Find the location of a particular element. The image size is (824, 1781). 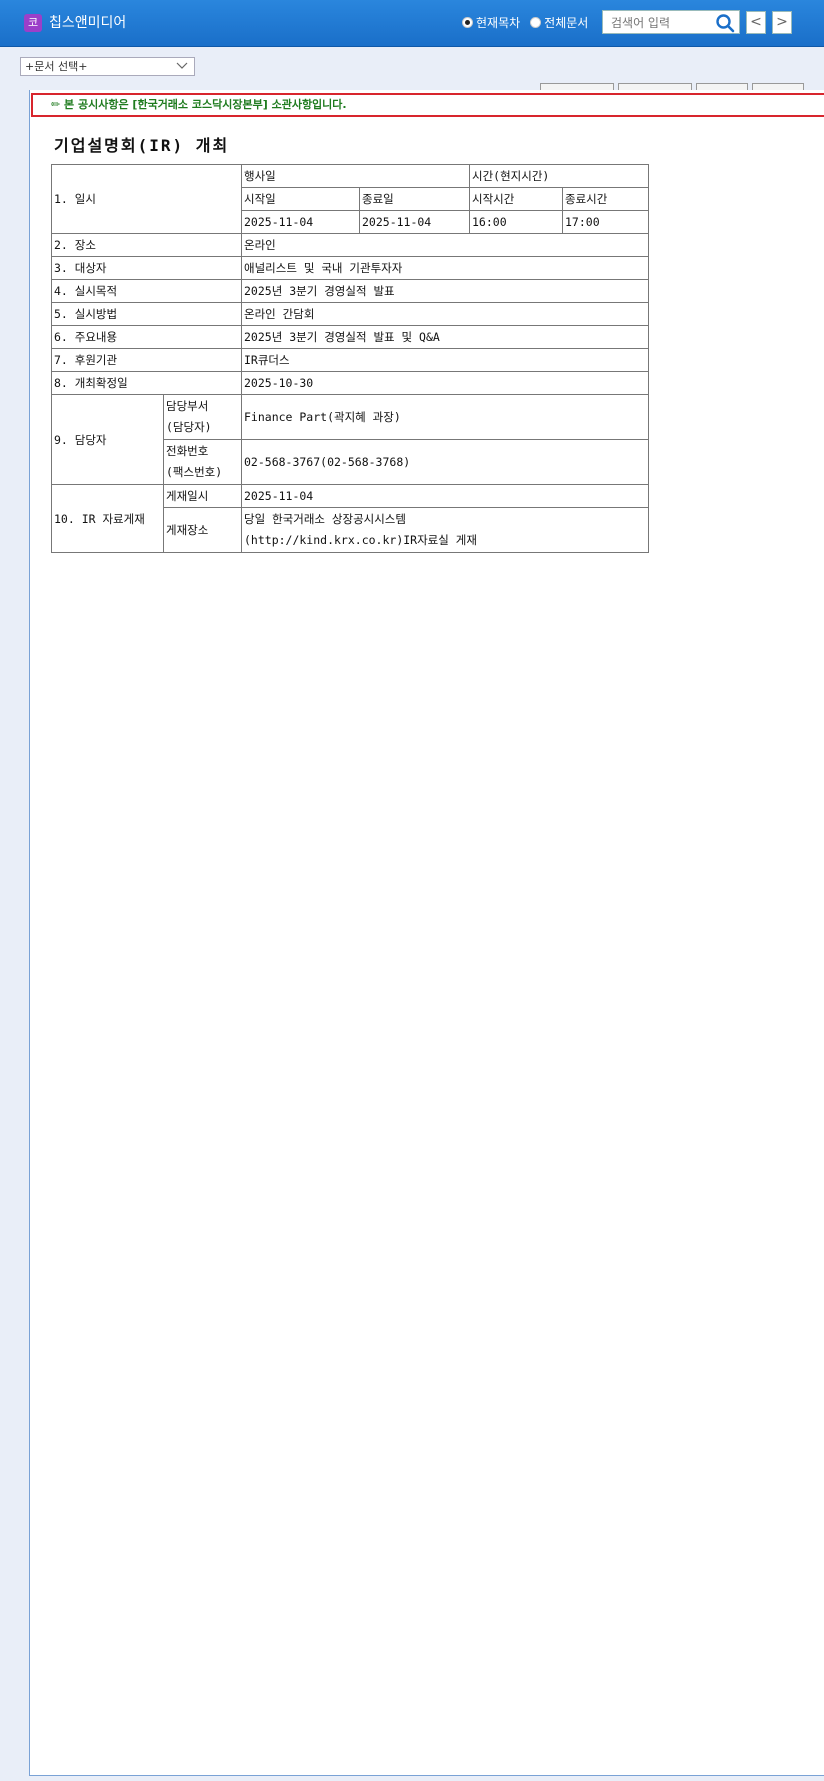

search-scope-radio-group: 현재목차 전체문서 is located at coordinates (525, 22).